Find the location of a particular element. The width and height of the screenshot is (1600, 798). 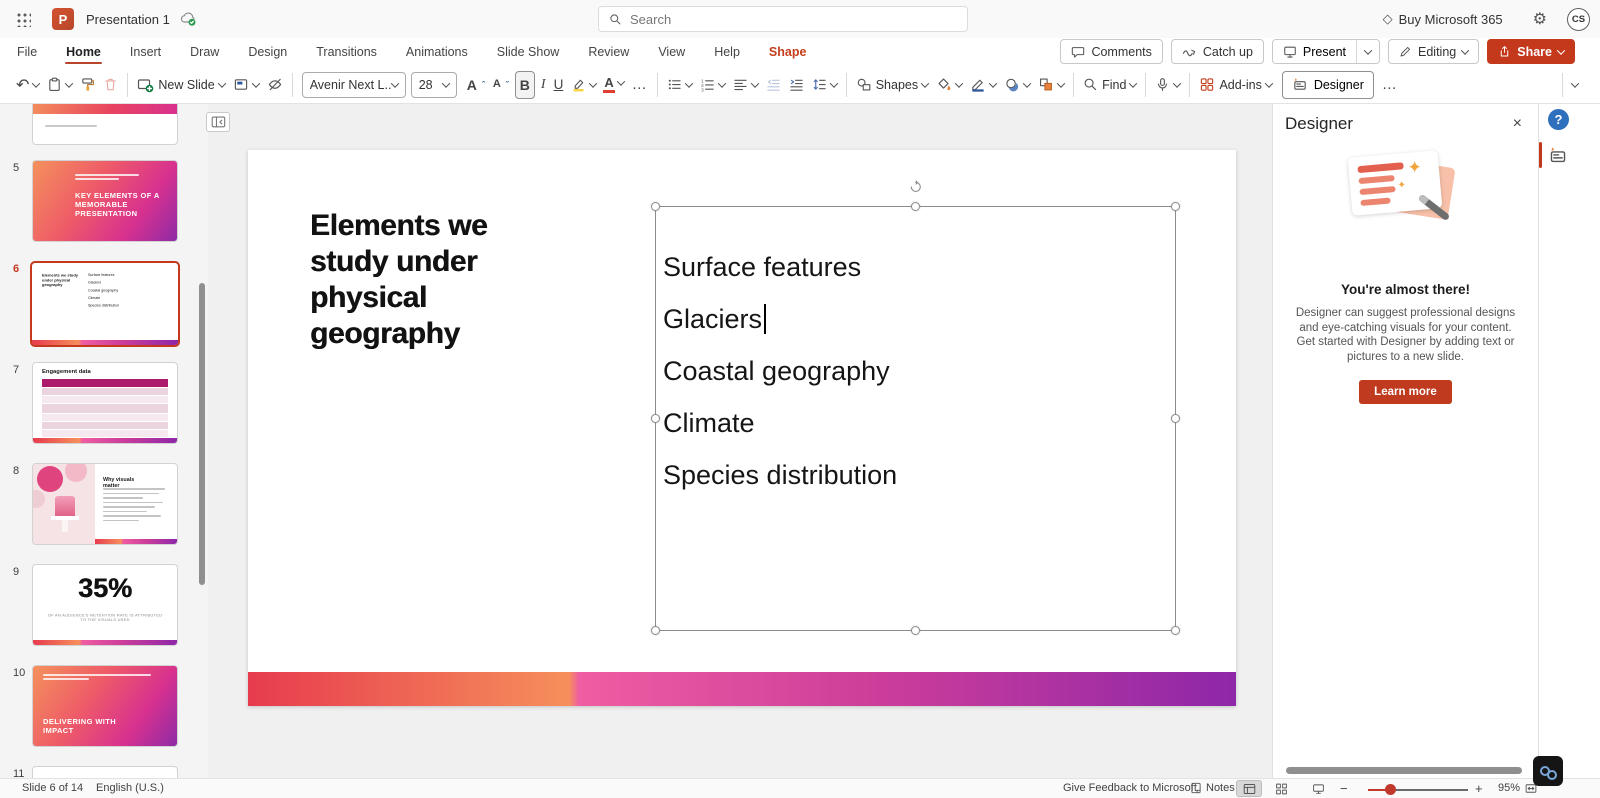

tab-view: View is located at coordinates (671, 52).